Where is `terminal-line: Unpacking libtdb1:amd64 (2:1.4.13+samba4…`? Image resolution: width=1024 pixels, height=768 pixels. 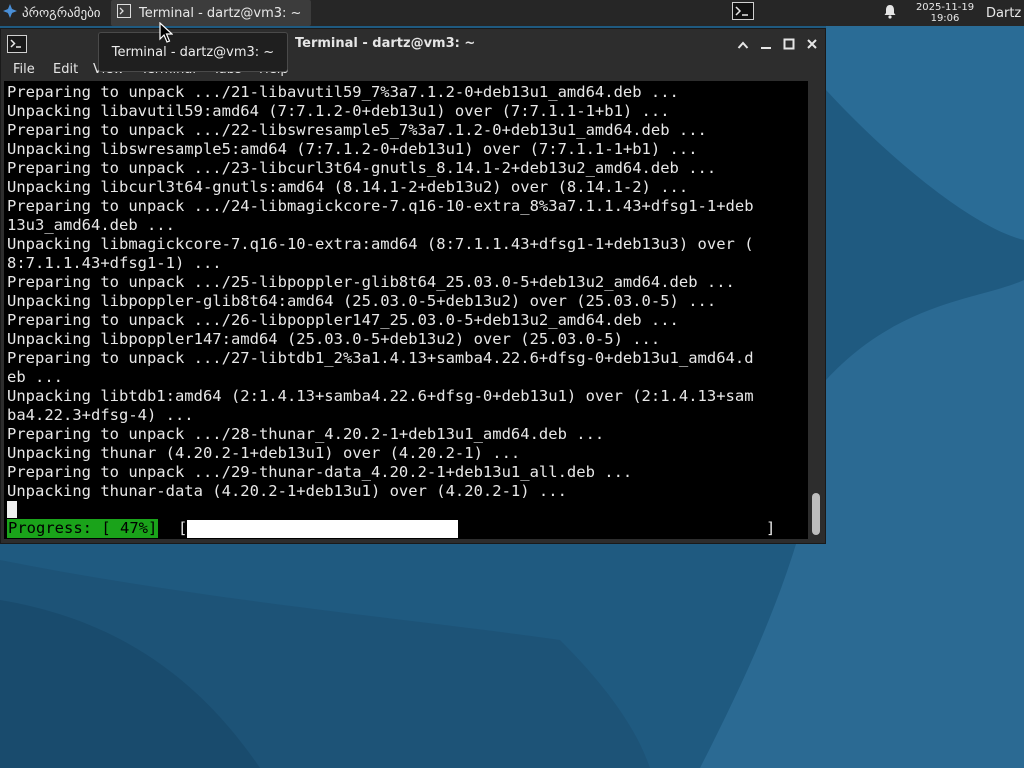 terminal-line: Unpacking libtdb1:amd64 (2:1.4.13+samba4… is located at coordinates (380, 396).